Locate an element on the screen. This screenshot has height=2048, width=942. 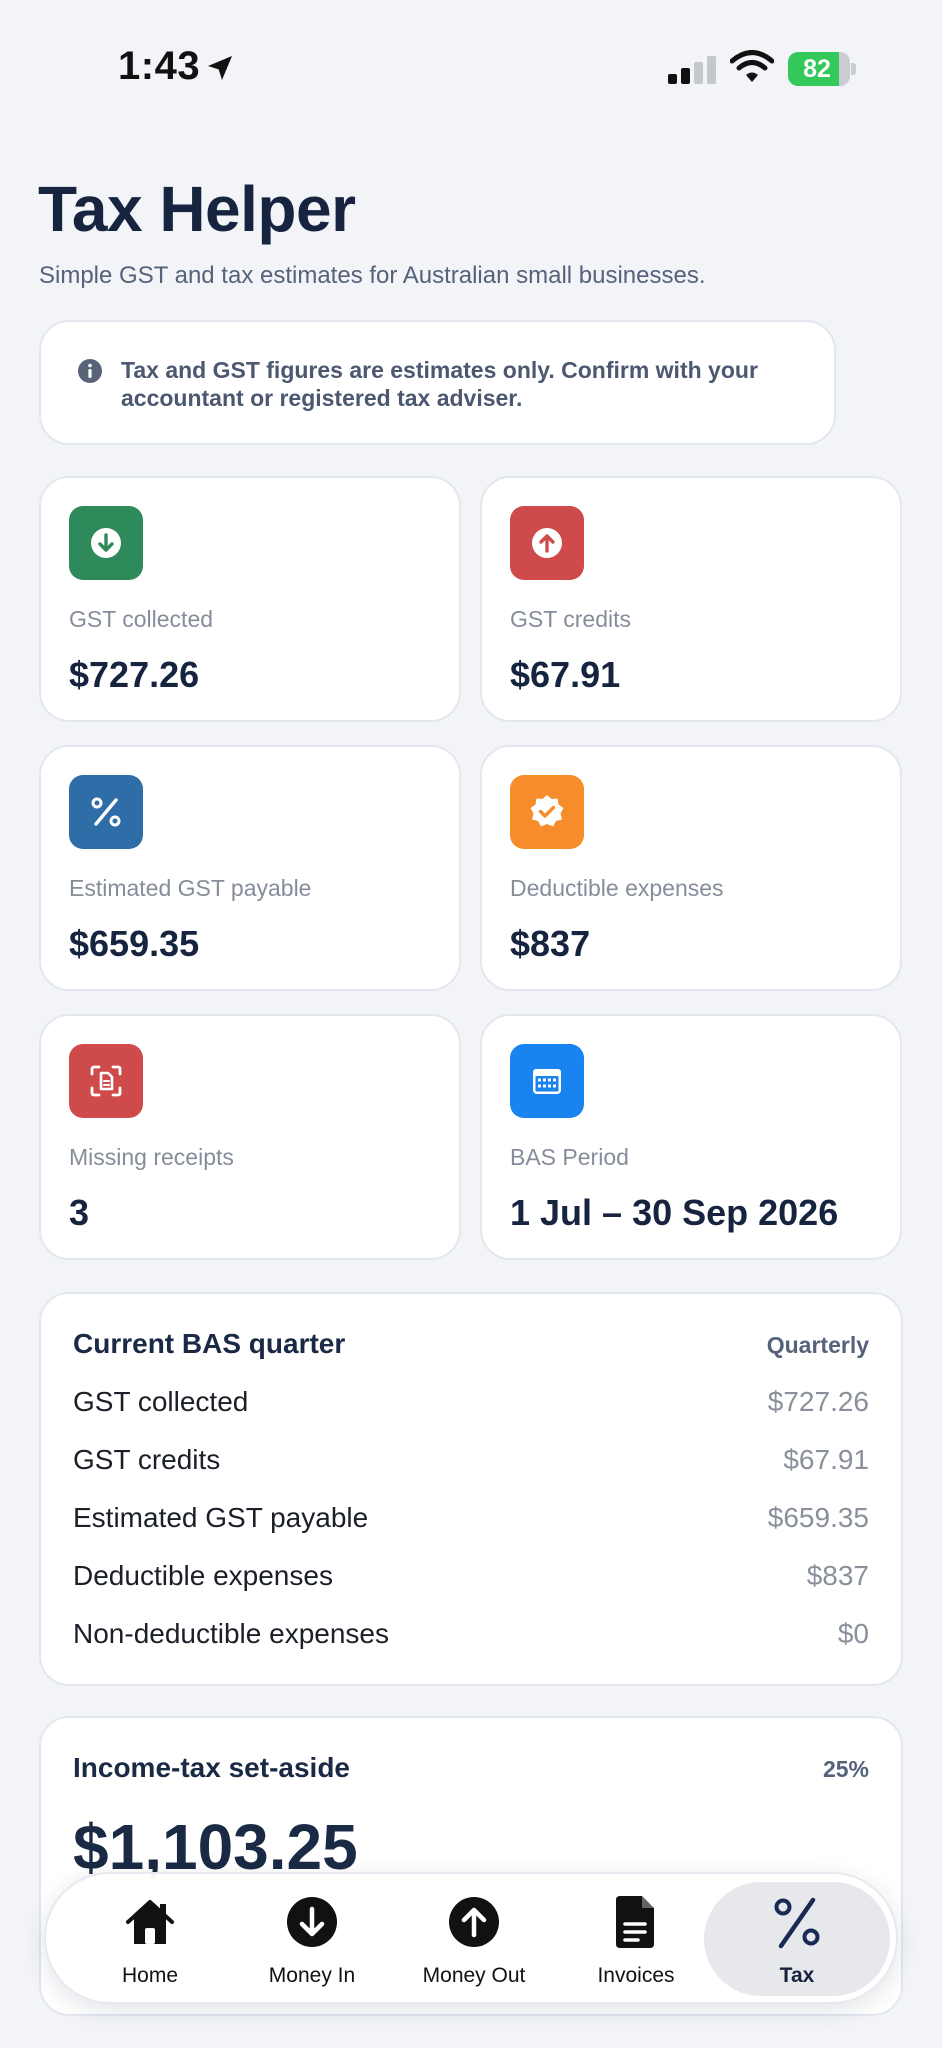
bas-row-label: GST credits is located at coordinates (147, 1459).